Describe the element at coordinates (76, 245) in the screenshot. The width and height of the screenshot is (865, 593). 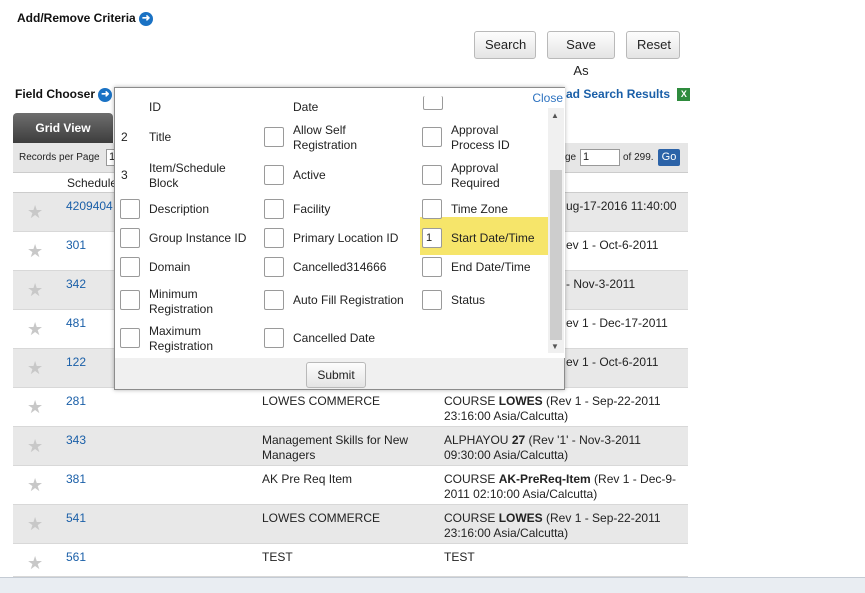
I see `schedule-id-link: 301` at that location.